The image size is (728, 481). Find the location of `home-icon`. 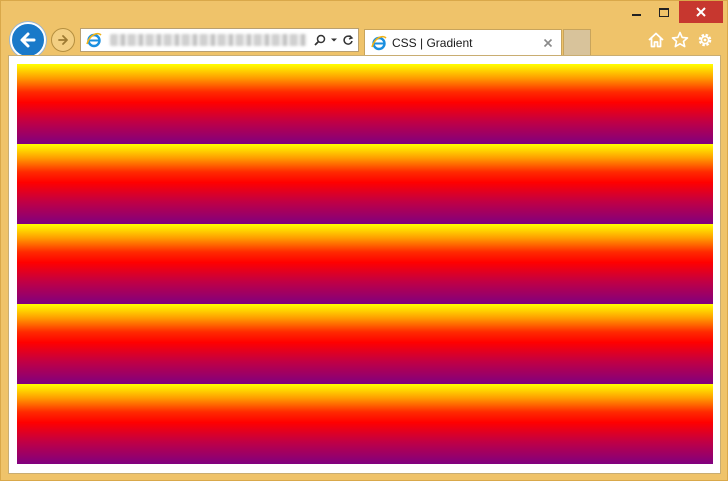

home-icon is located at coordinates (656, 40).